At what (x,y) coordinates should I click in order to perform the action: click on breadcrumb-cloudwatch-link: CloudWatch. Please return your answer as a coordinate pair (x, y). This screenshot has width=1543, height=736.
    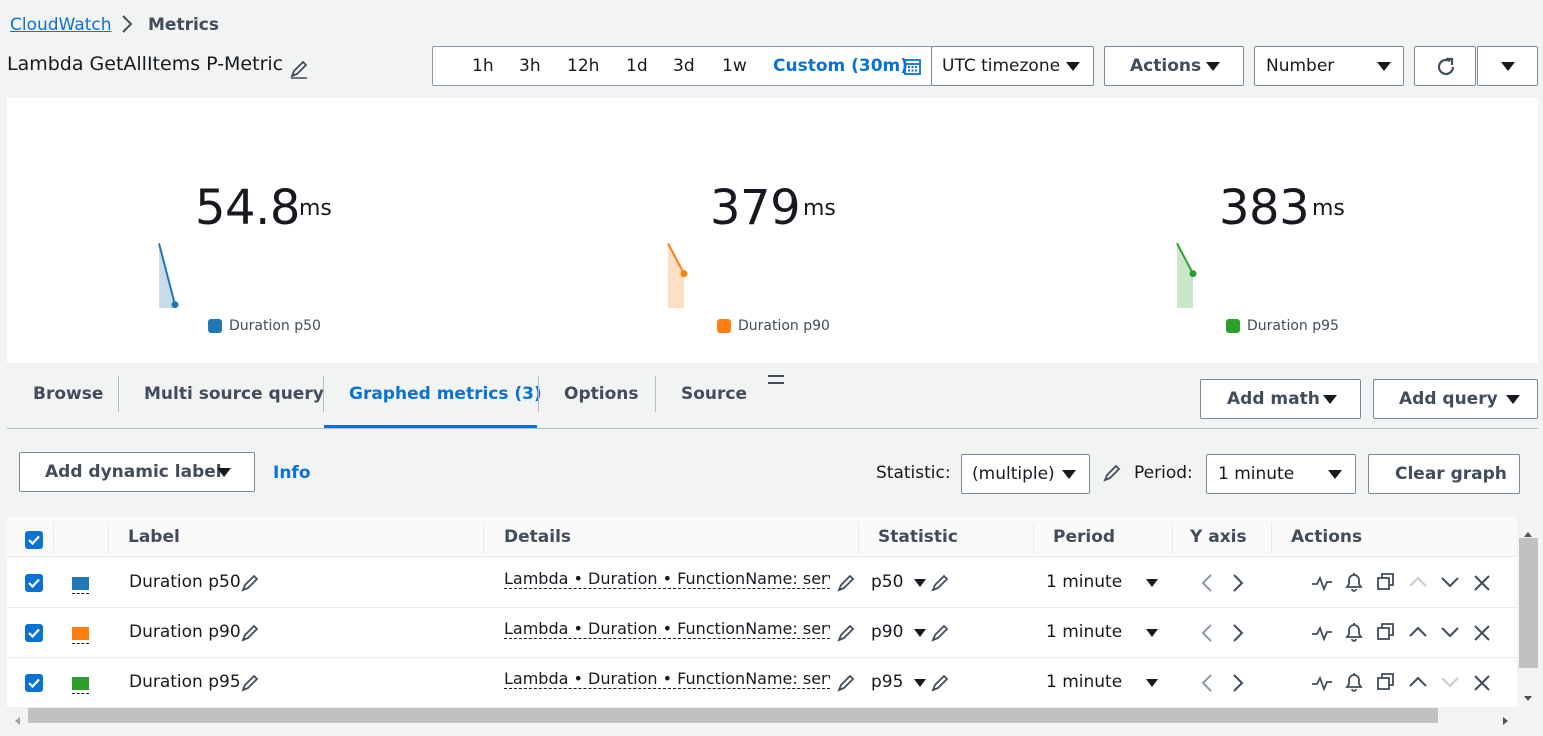
    Looking at the image, I should click on (61, 25).